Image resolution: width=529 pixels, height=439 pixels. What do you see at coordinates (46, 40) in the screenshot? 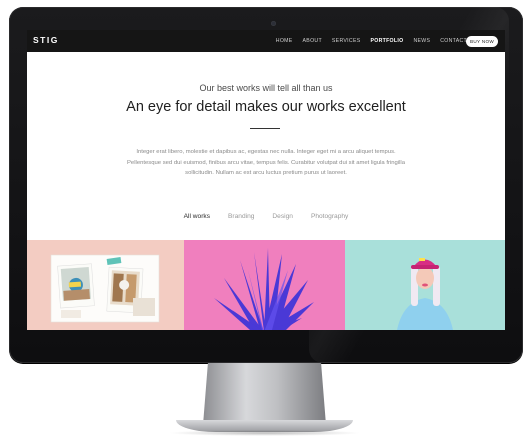
I see `site-logo: STIG` at bounding box center [46, 40].